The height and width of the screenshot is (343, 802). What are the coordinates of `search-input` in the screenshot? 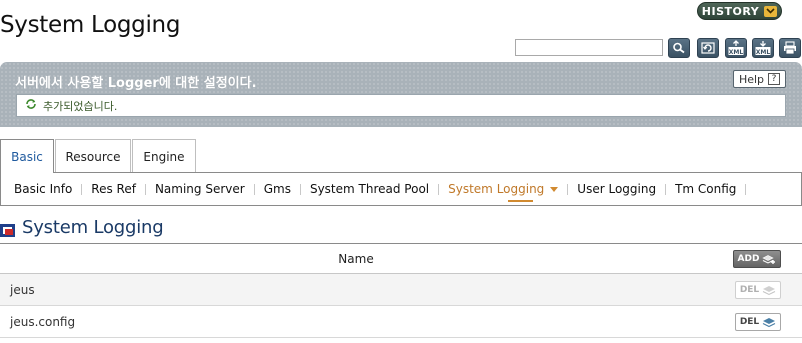 It's located at (589, 47).